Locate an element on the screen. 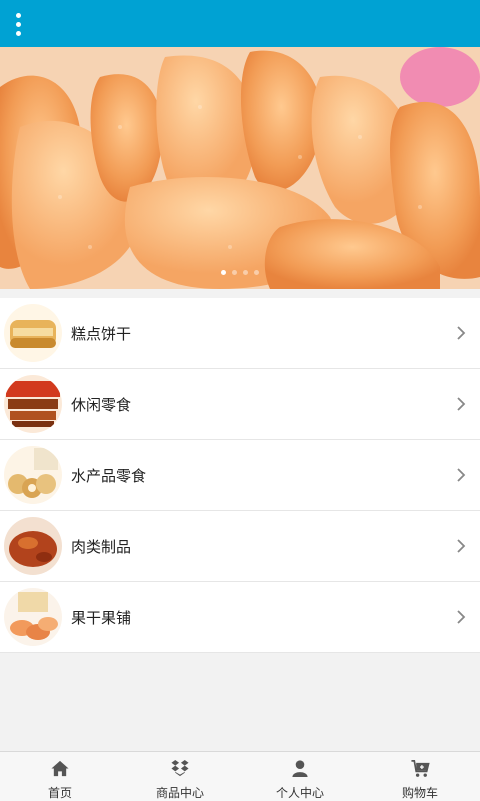  nav-profile: 个人中心 is located at coordinates (300, 776).